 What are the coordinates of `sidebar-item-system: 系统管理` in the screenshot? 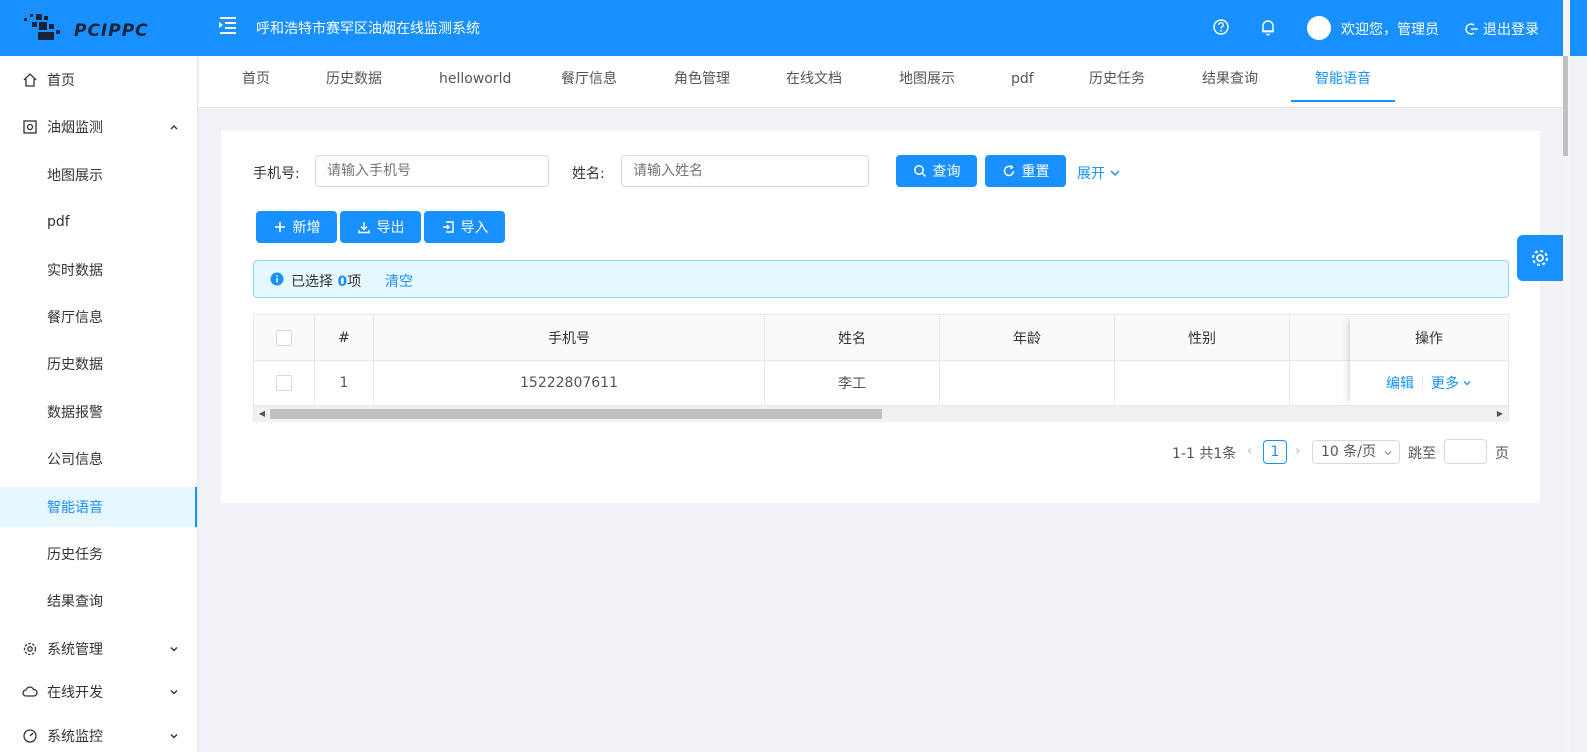 It's located at (98, 649).